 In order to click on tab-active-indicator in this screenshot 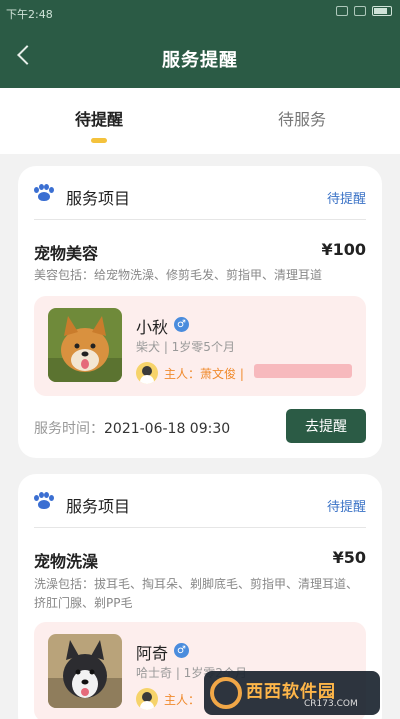, I will do `click(99, 140)`.